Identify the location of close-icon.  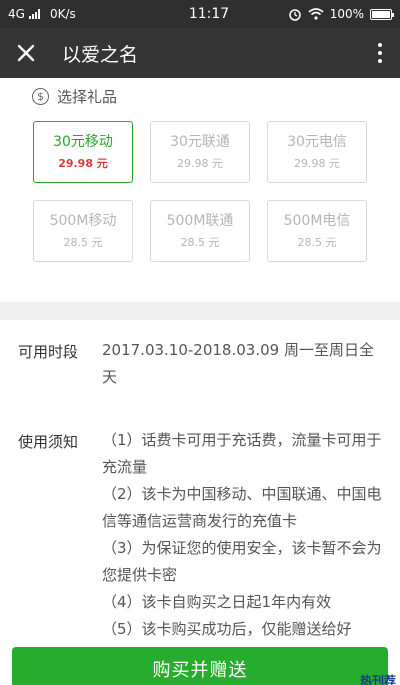
(26, 53).